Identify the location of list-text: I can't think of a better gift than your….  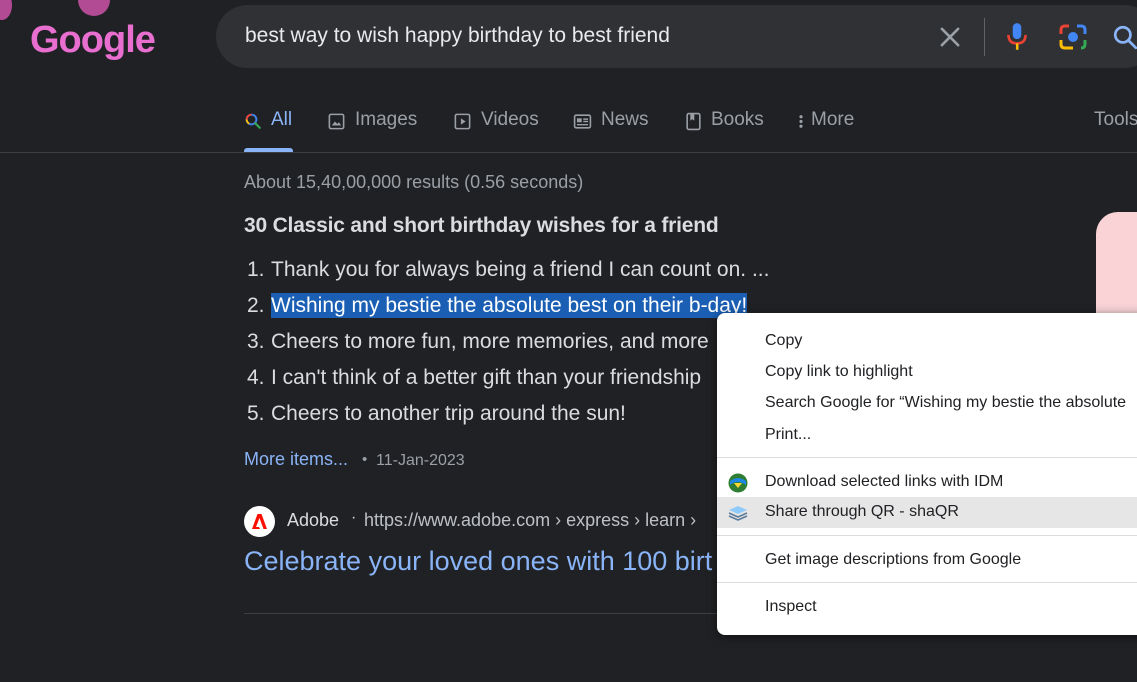
(486, 377).